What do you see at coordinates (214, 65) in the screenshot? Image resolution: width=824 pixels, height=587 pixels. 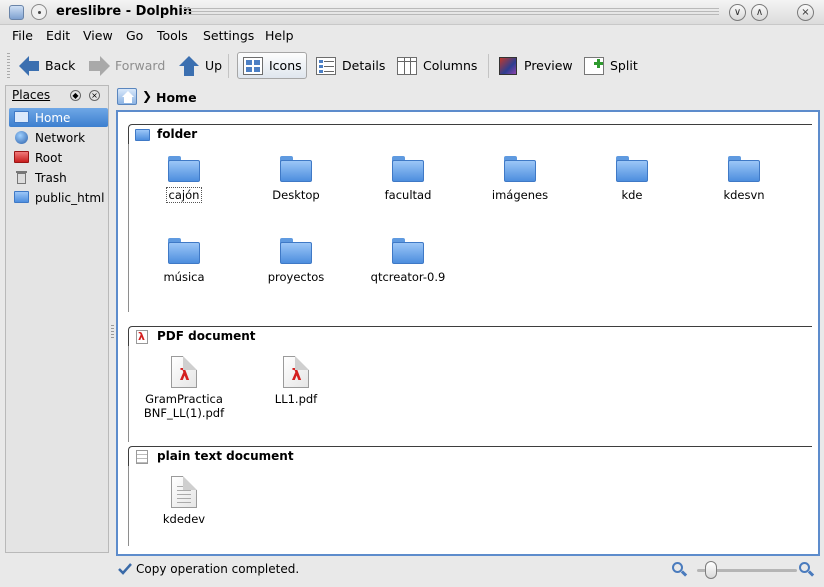 I see `up-label: Up` at bounding box center [214, 65].